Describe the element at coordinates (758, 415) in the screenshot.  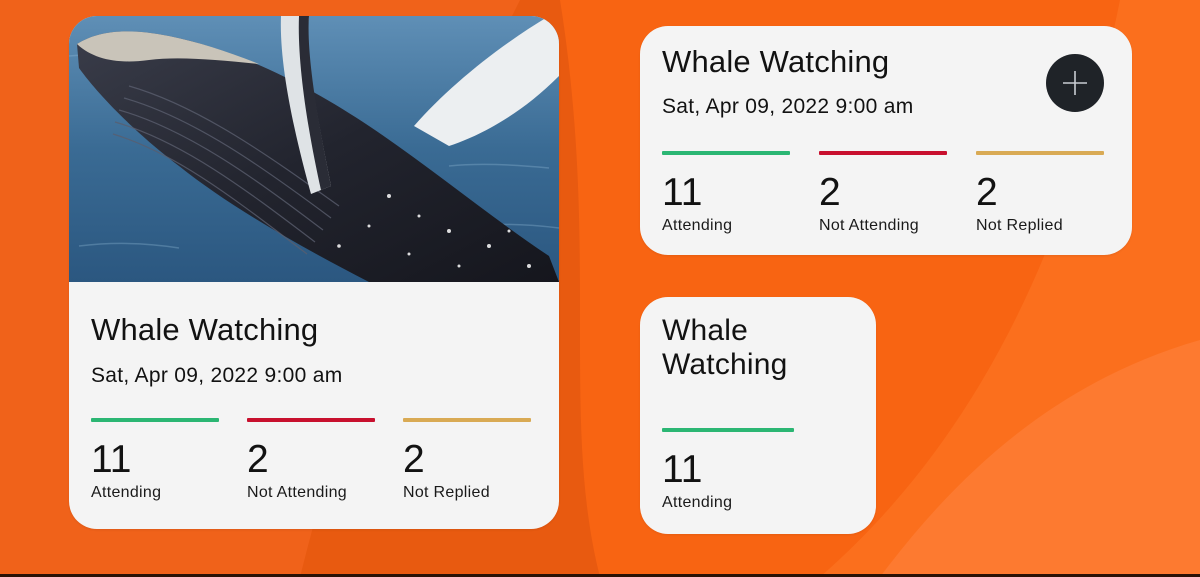
I see `small-event-widget: Whale Watching 11 Attending` at that location.